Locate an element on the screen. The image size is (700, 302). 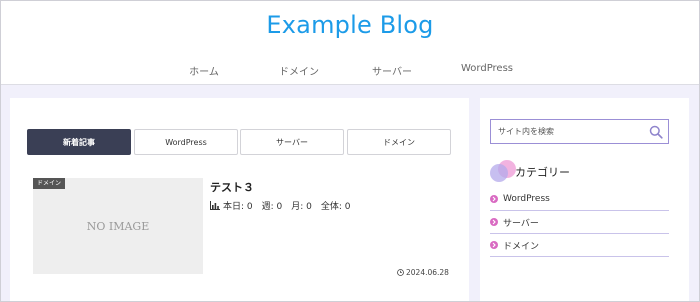
search-icon is located at coordinates (656, 132).